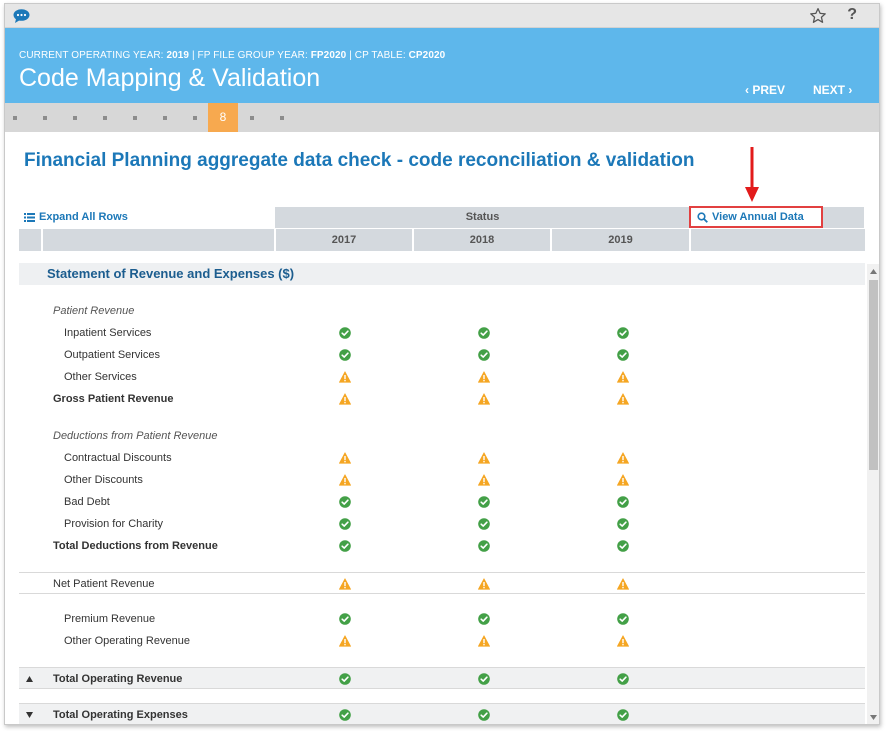 The height and width of the screenshot is (731, 889). I want to click on year-header-2017: 2017, so click(344, 240).